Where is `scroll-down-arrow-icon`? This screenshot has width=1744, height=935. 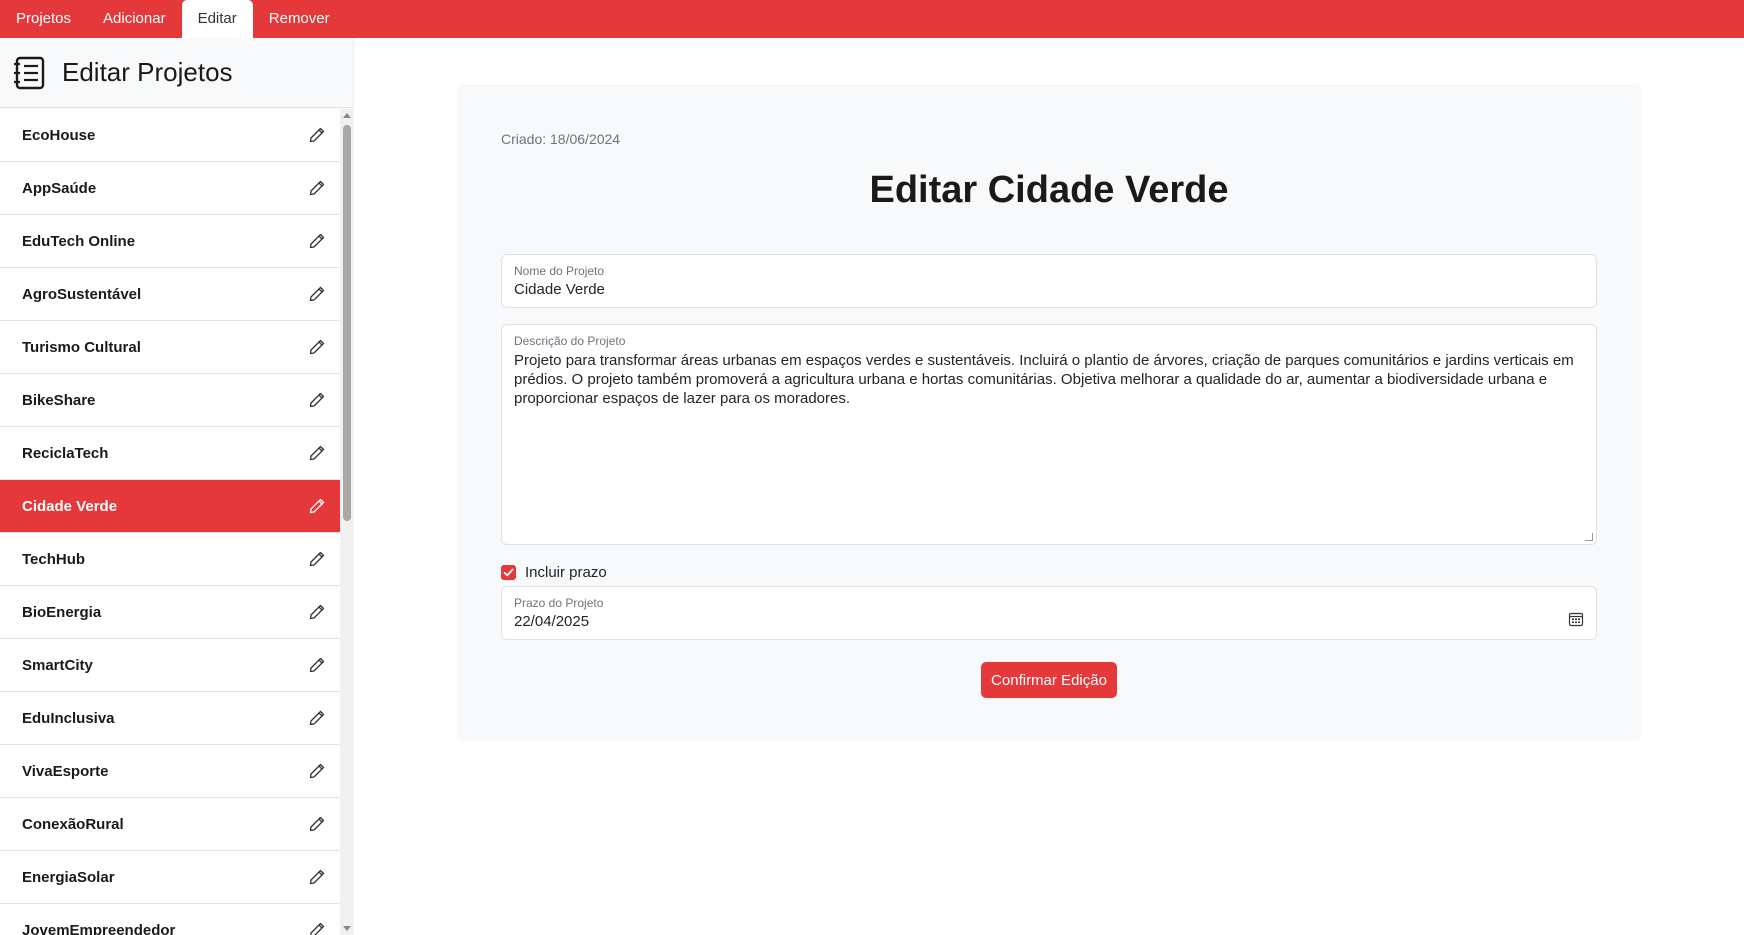 scroll-down-arrow-icon is located at coordinates (347, 928).